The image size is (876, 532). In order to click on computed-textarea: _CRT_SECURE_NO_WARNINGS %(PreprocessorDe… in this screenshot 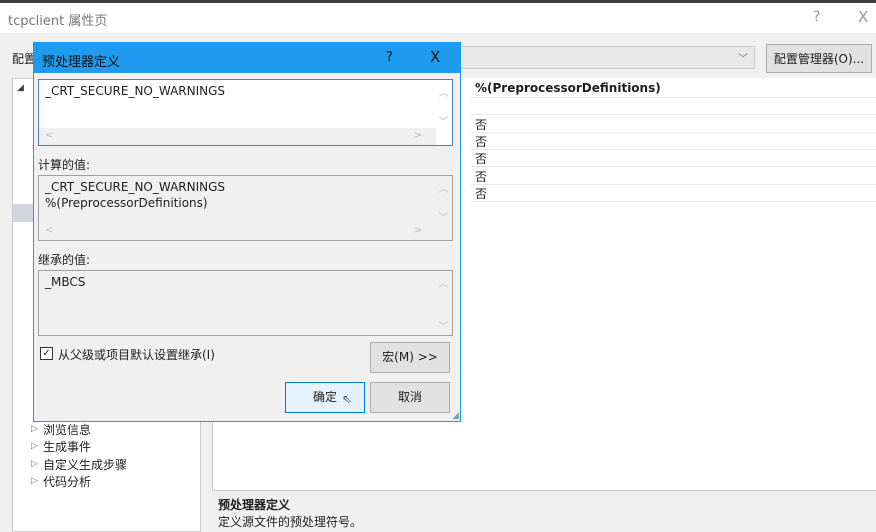, I will do `click(245, 208)`.